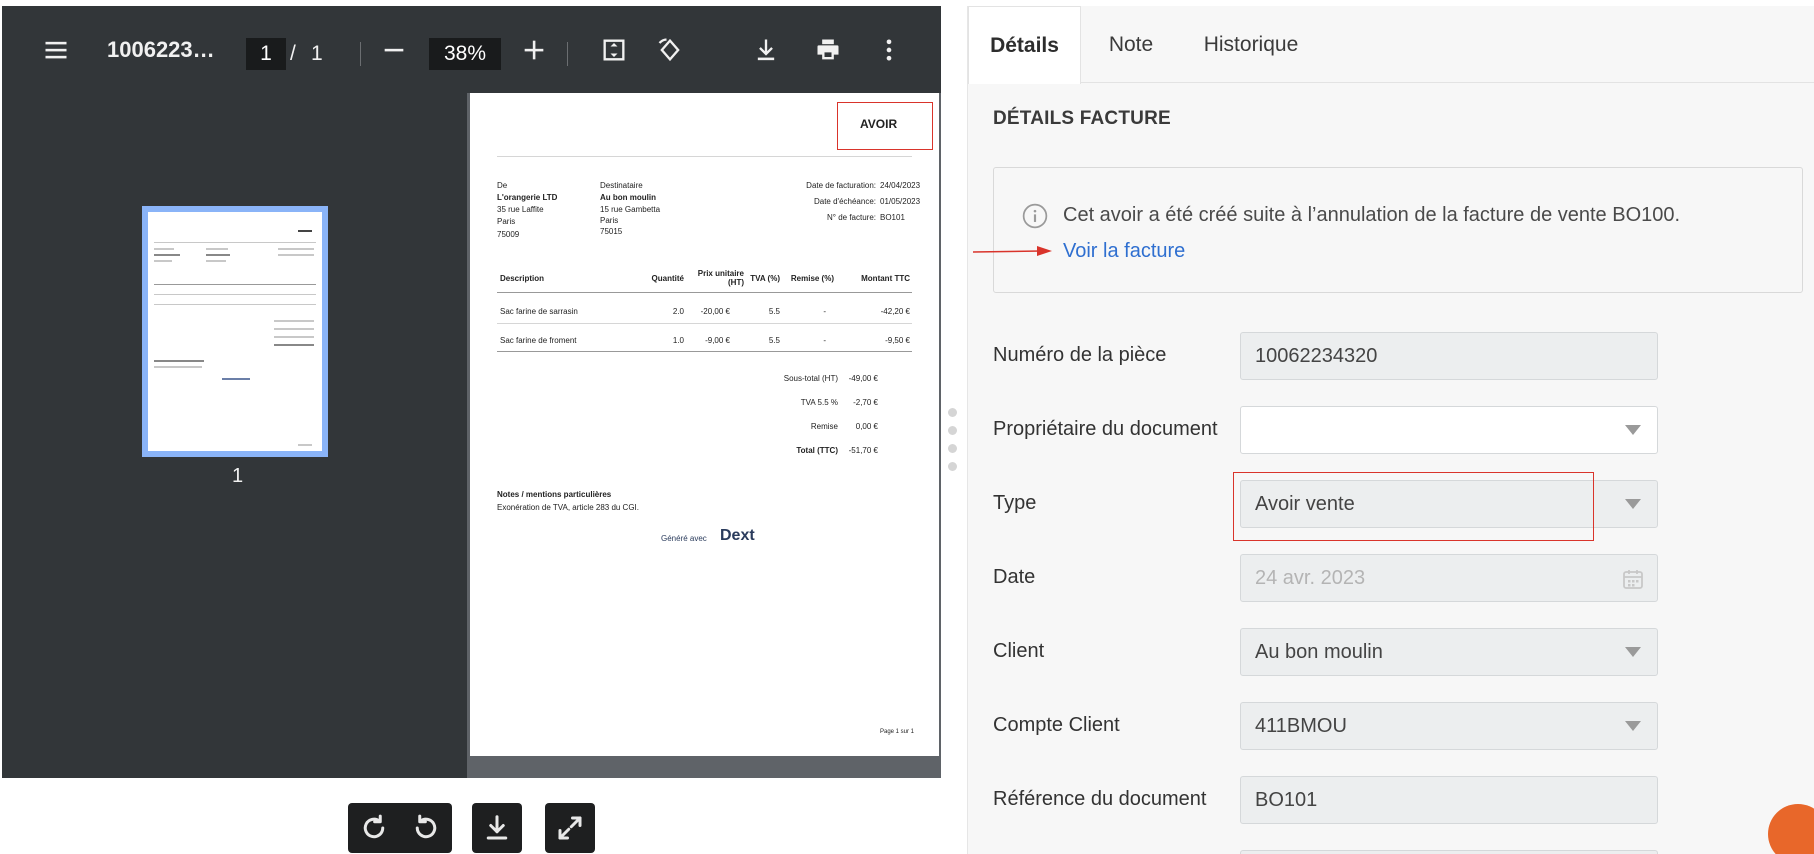 This screenshot has height=854, width=1814. What do you see at coordinates (394, 50) in the screenshot?
I see `zoom-out-icon` at bounding box center [394, 50].